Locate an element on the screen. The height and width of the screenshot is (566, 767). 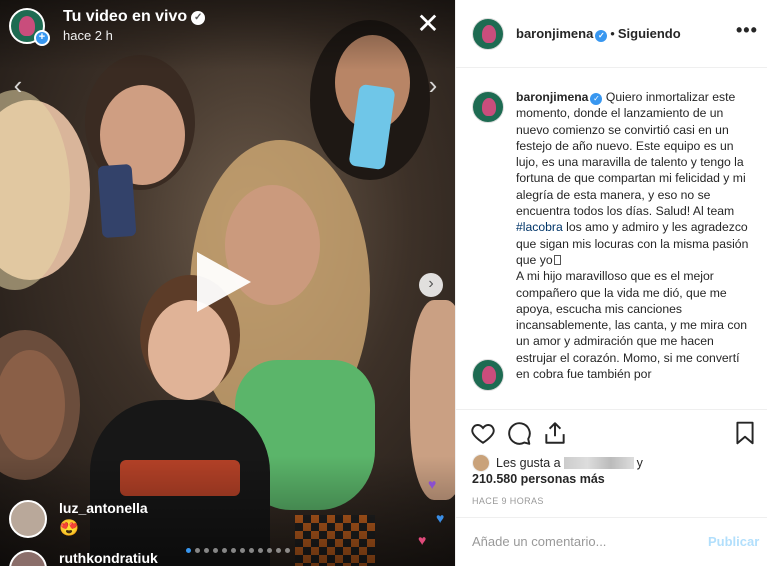
next-story-icon: › is located at coordinates (433, 85).